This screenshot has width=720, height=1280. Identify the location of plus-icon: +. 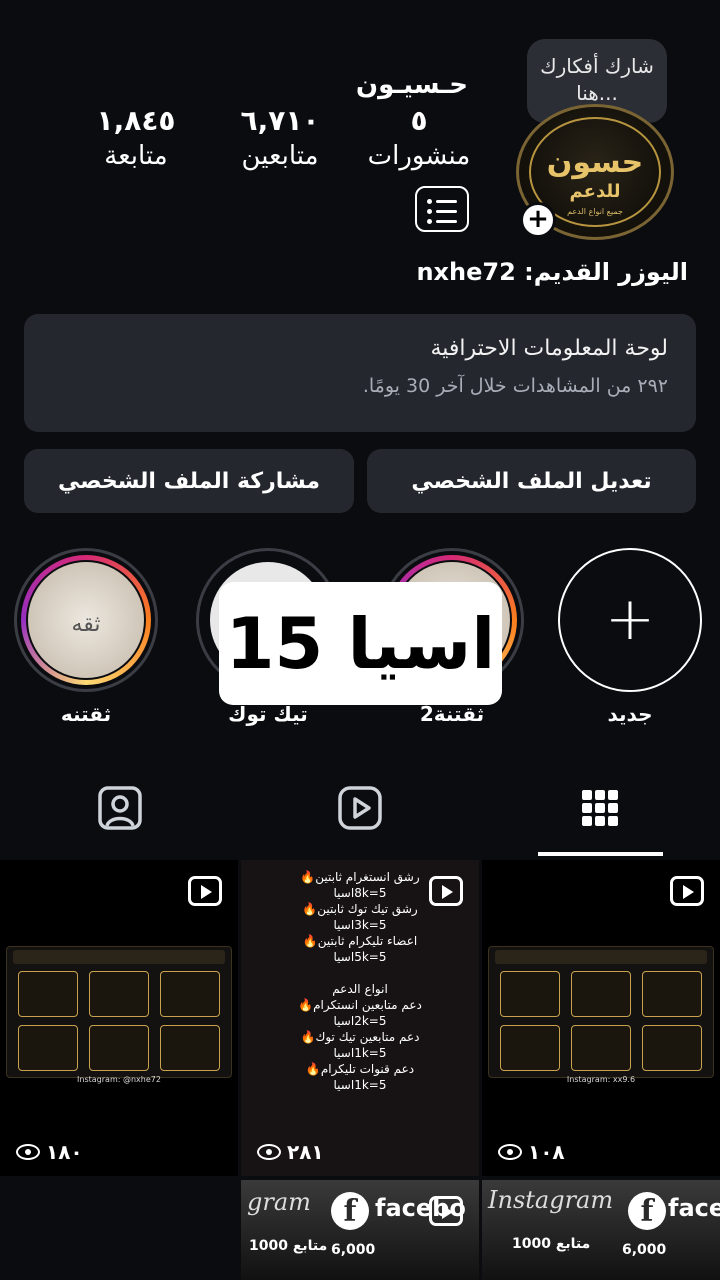
(630, 619).